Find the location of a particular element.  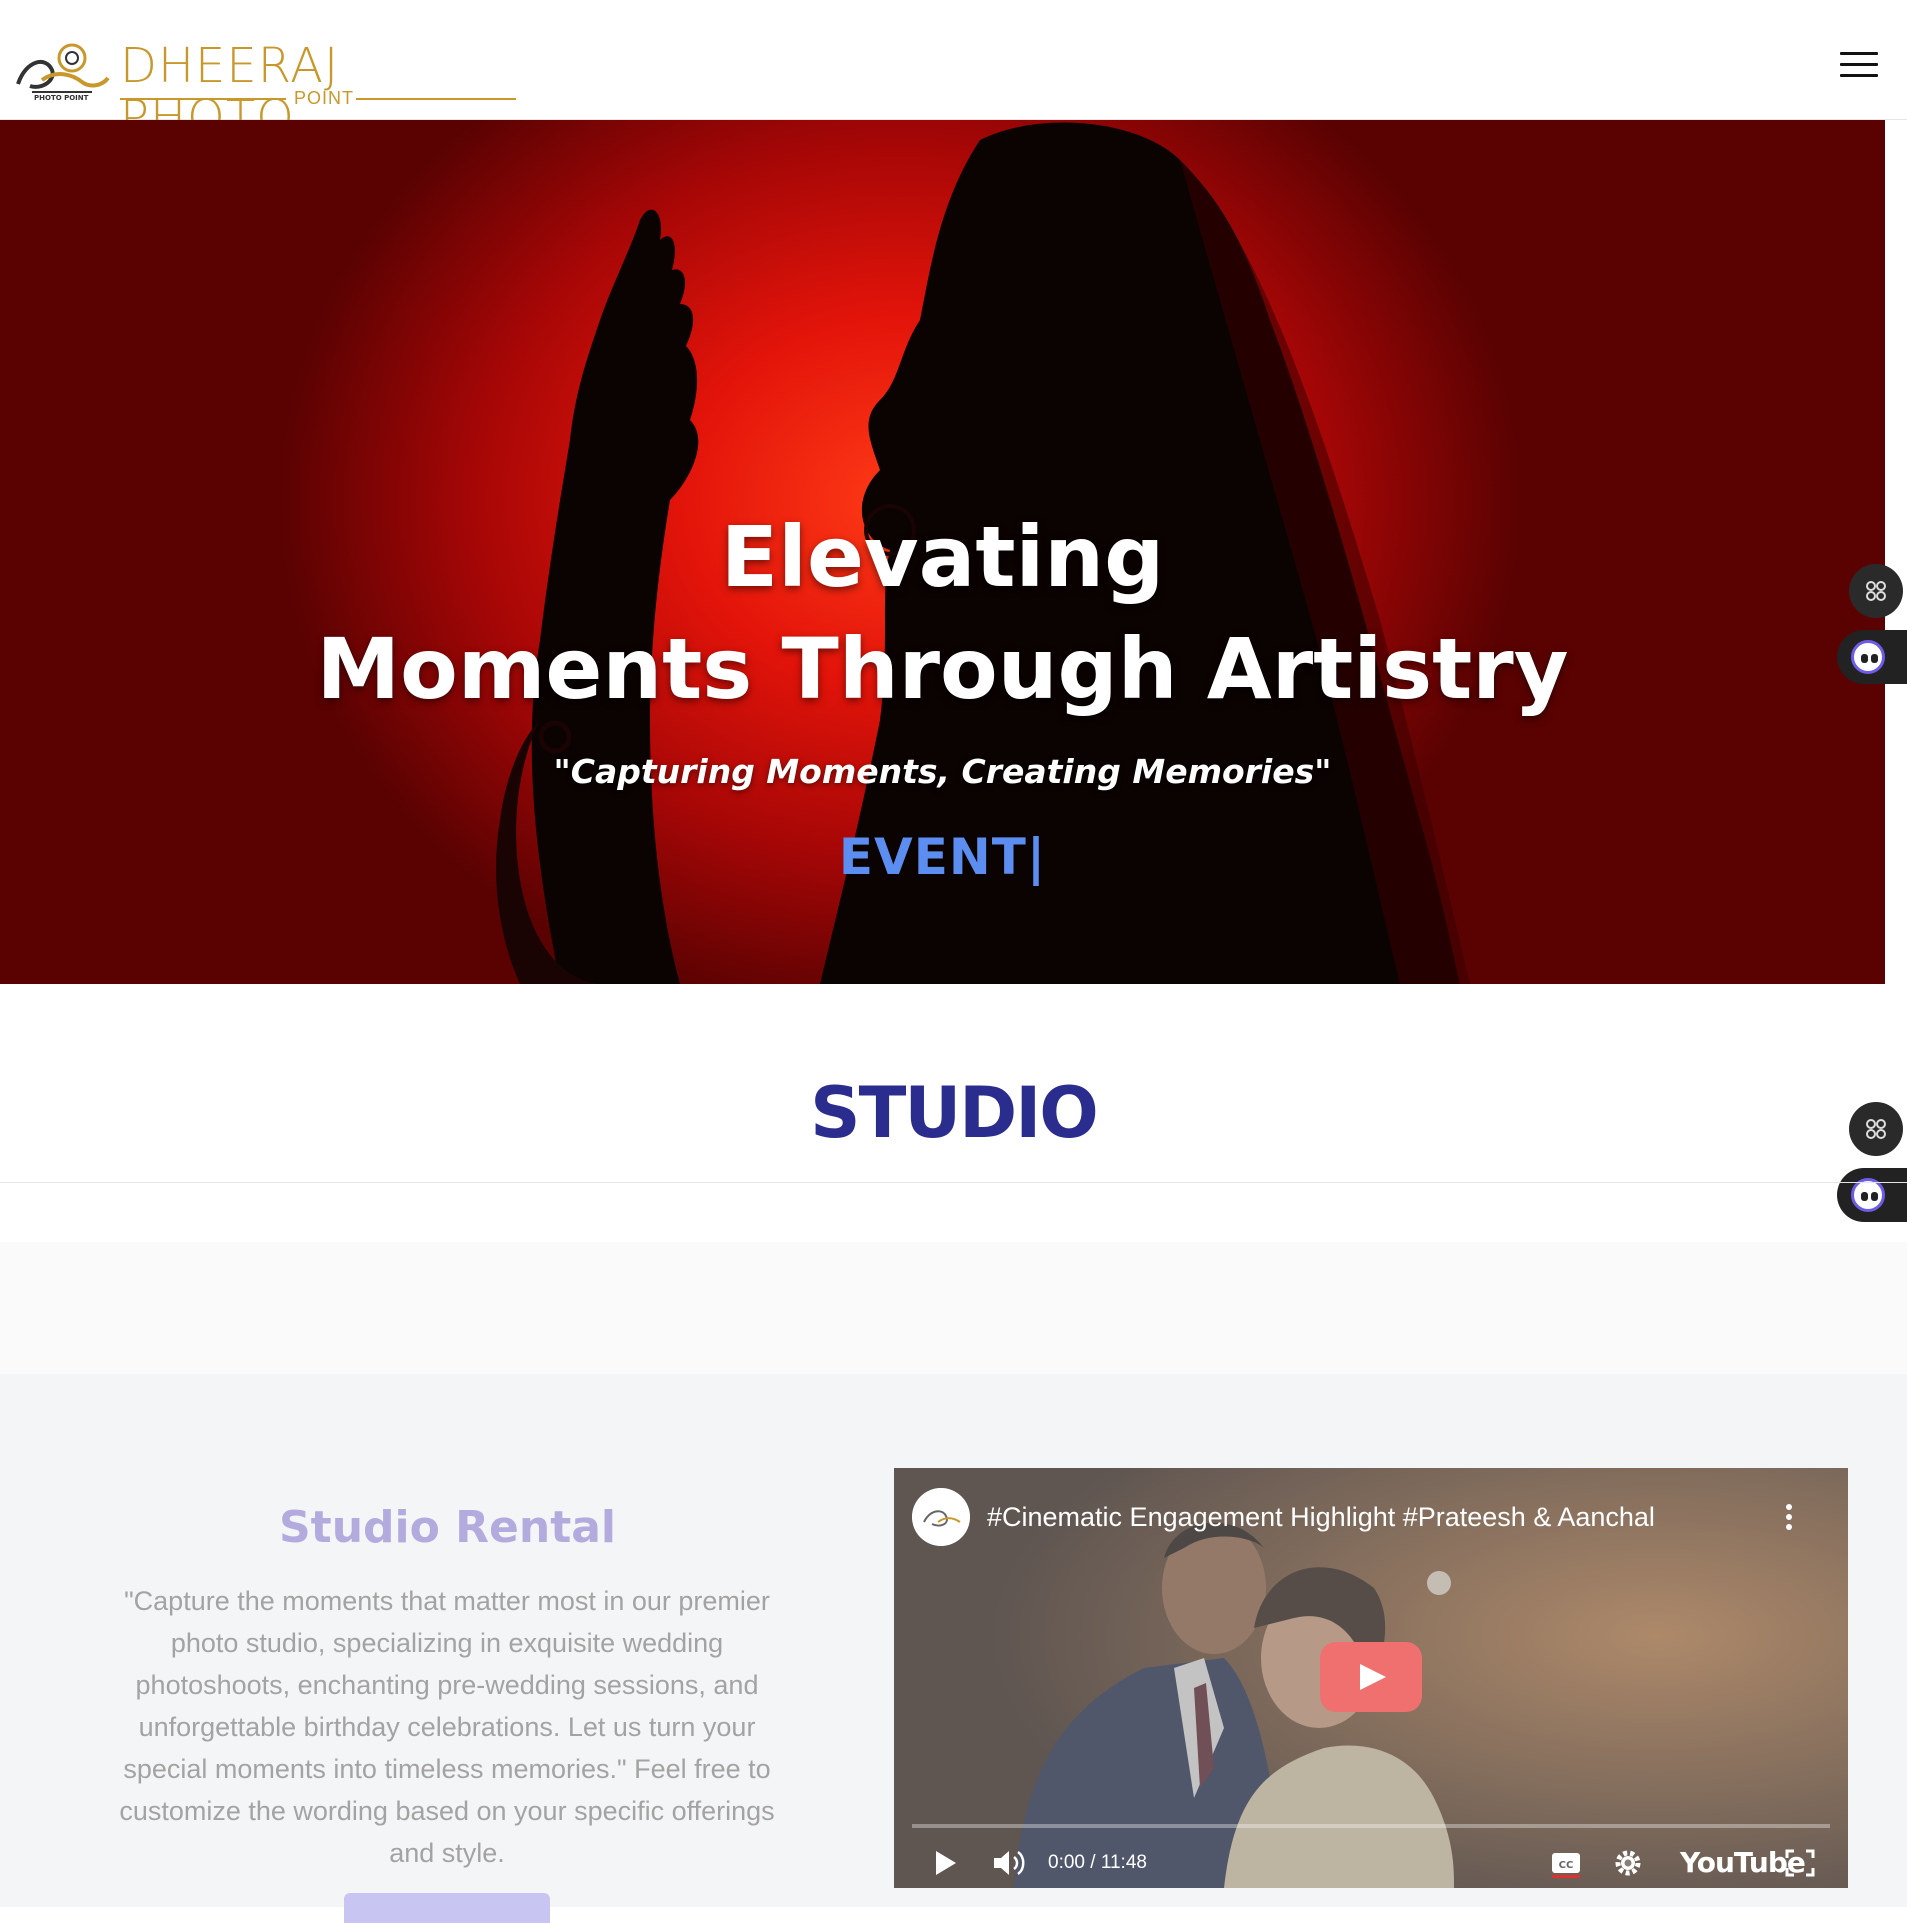

hero-typed-text: EVENT| is located at coordinates (942, 857).